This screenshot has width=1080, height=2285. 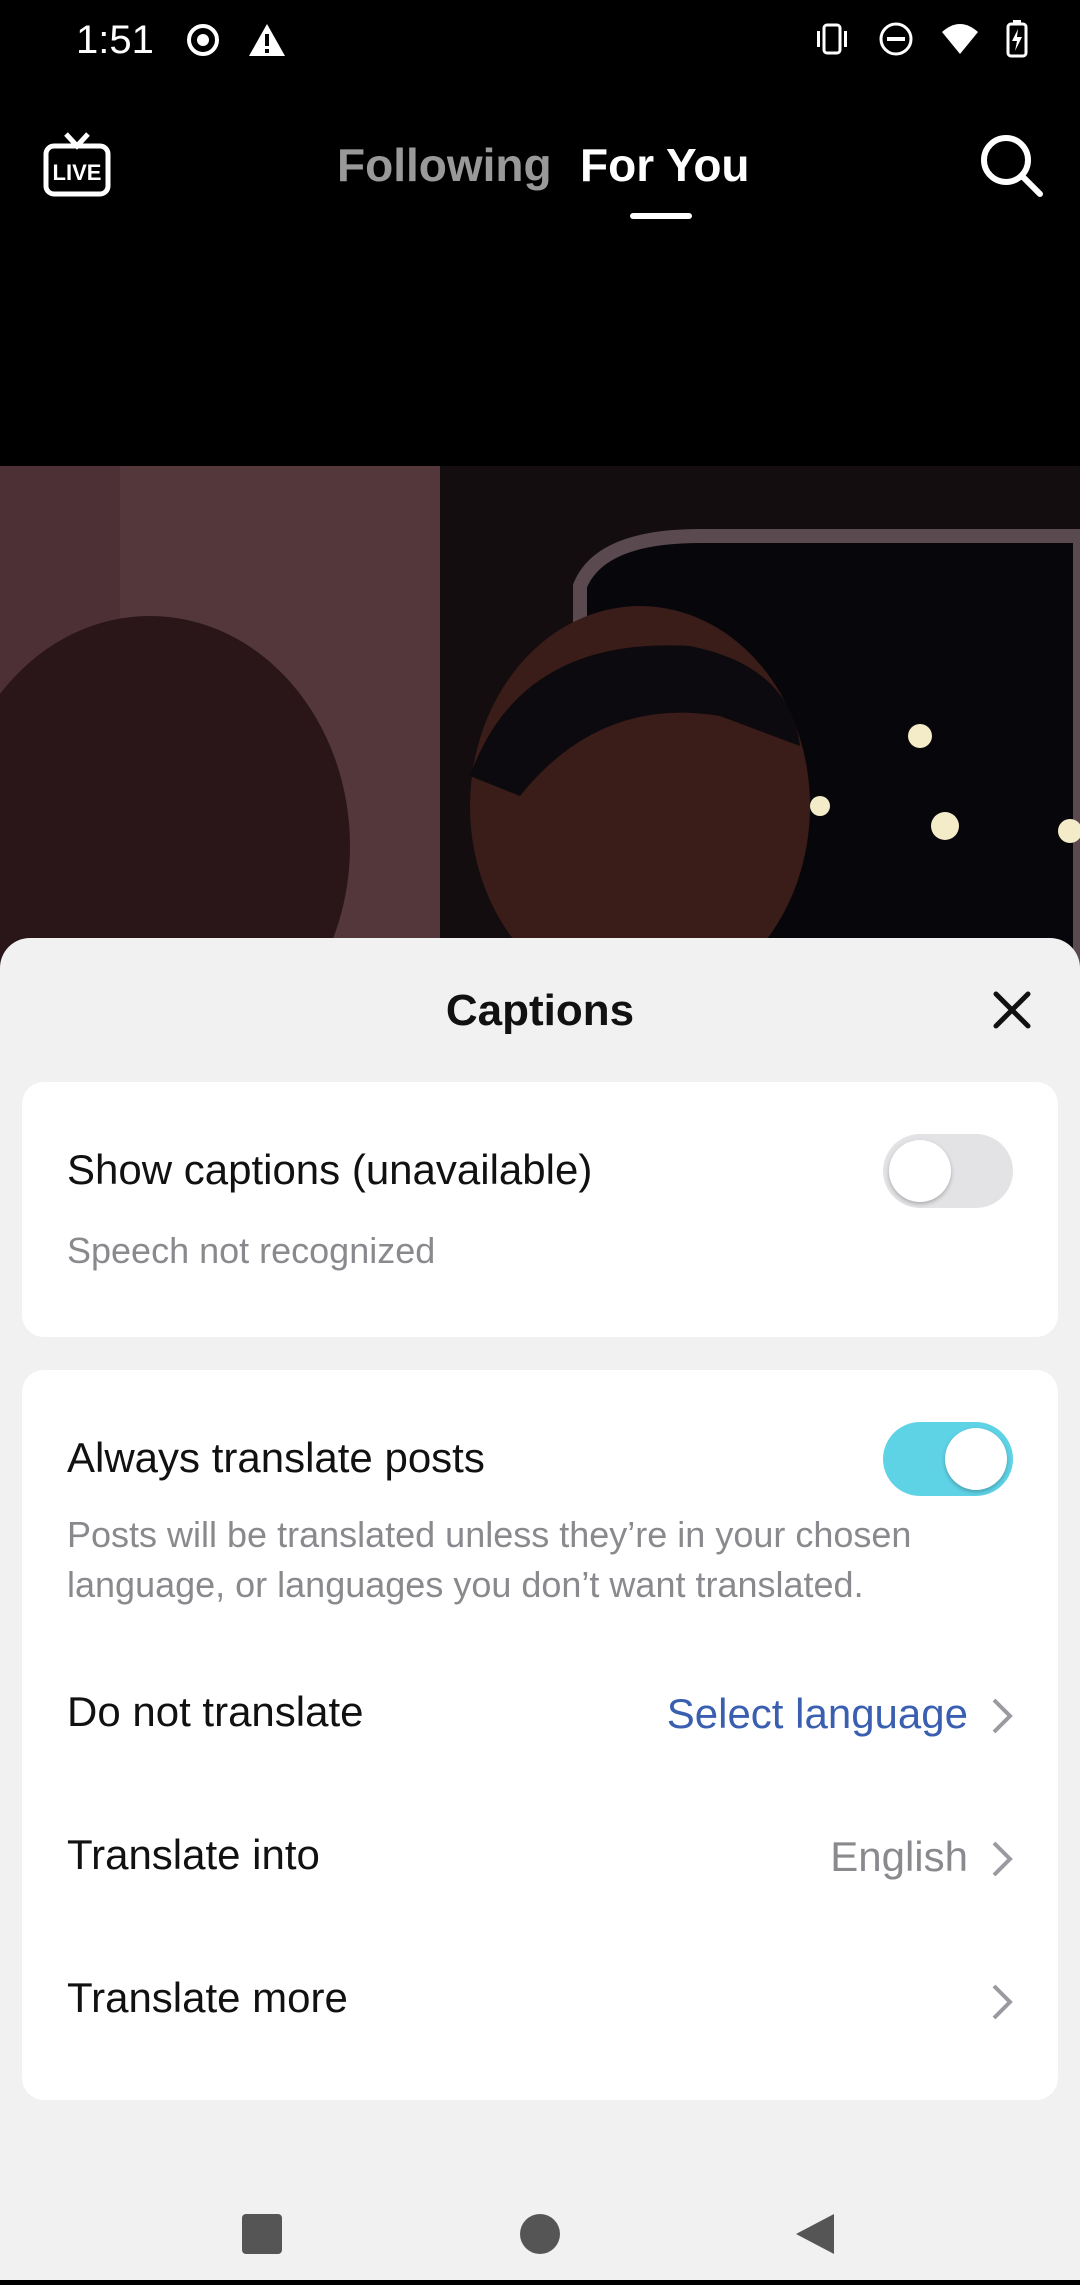 I want to click on tab-for-you: For You, so click(x=665, y=165).